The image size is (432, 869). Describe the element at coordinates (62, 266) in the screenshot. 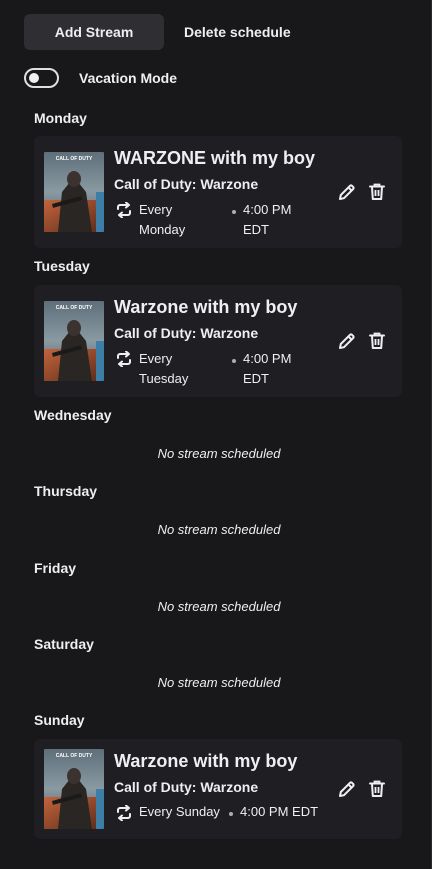

I see `day-heading-tuesday: Tuesday` at that location.